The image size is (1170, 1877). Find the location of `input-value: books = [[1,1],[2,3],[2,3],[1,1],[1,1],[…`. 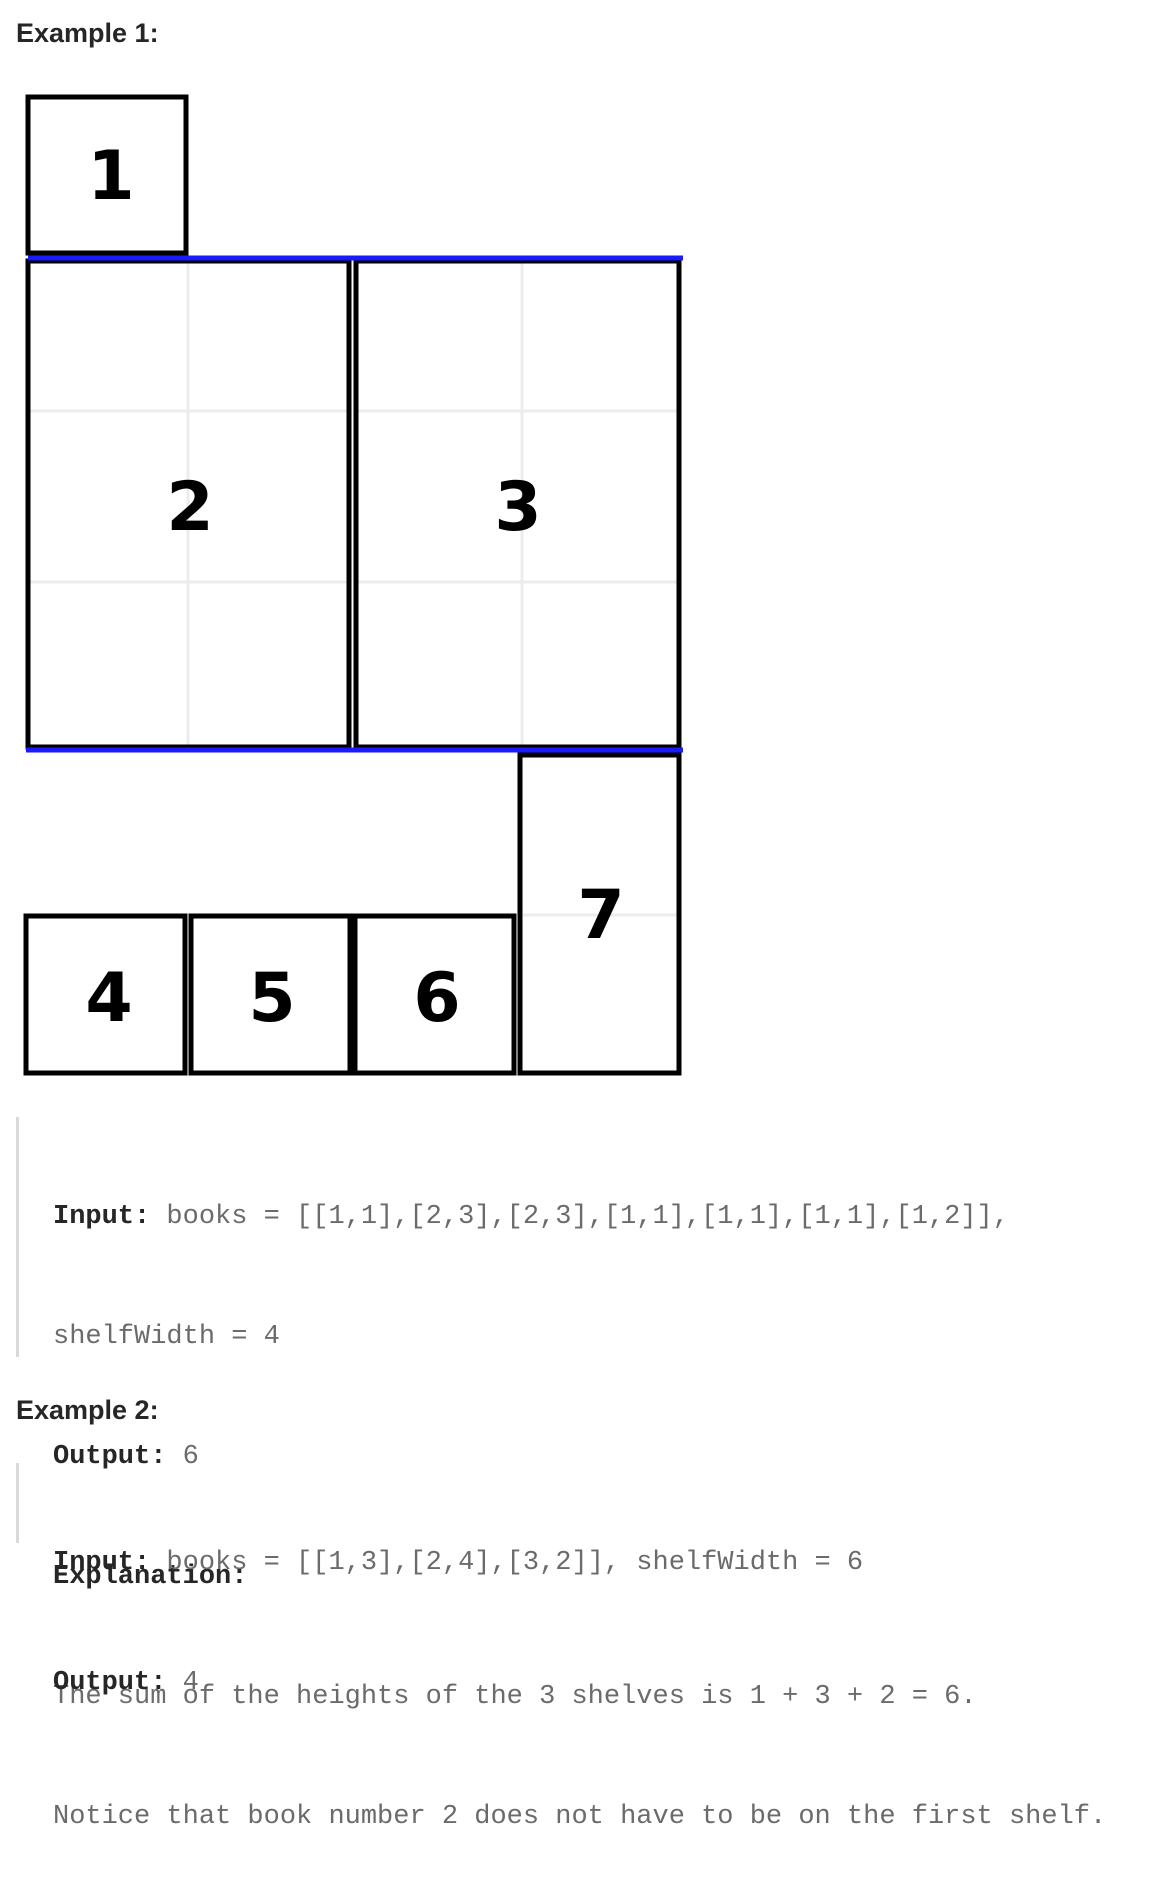

input-value: books = [[1,1],[2,3],[2,3],[1,1],[1,1],[… is located at coordinates (579, 1217).